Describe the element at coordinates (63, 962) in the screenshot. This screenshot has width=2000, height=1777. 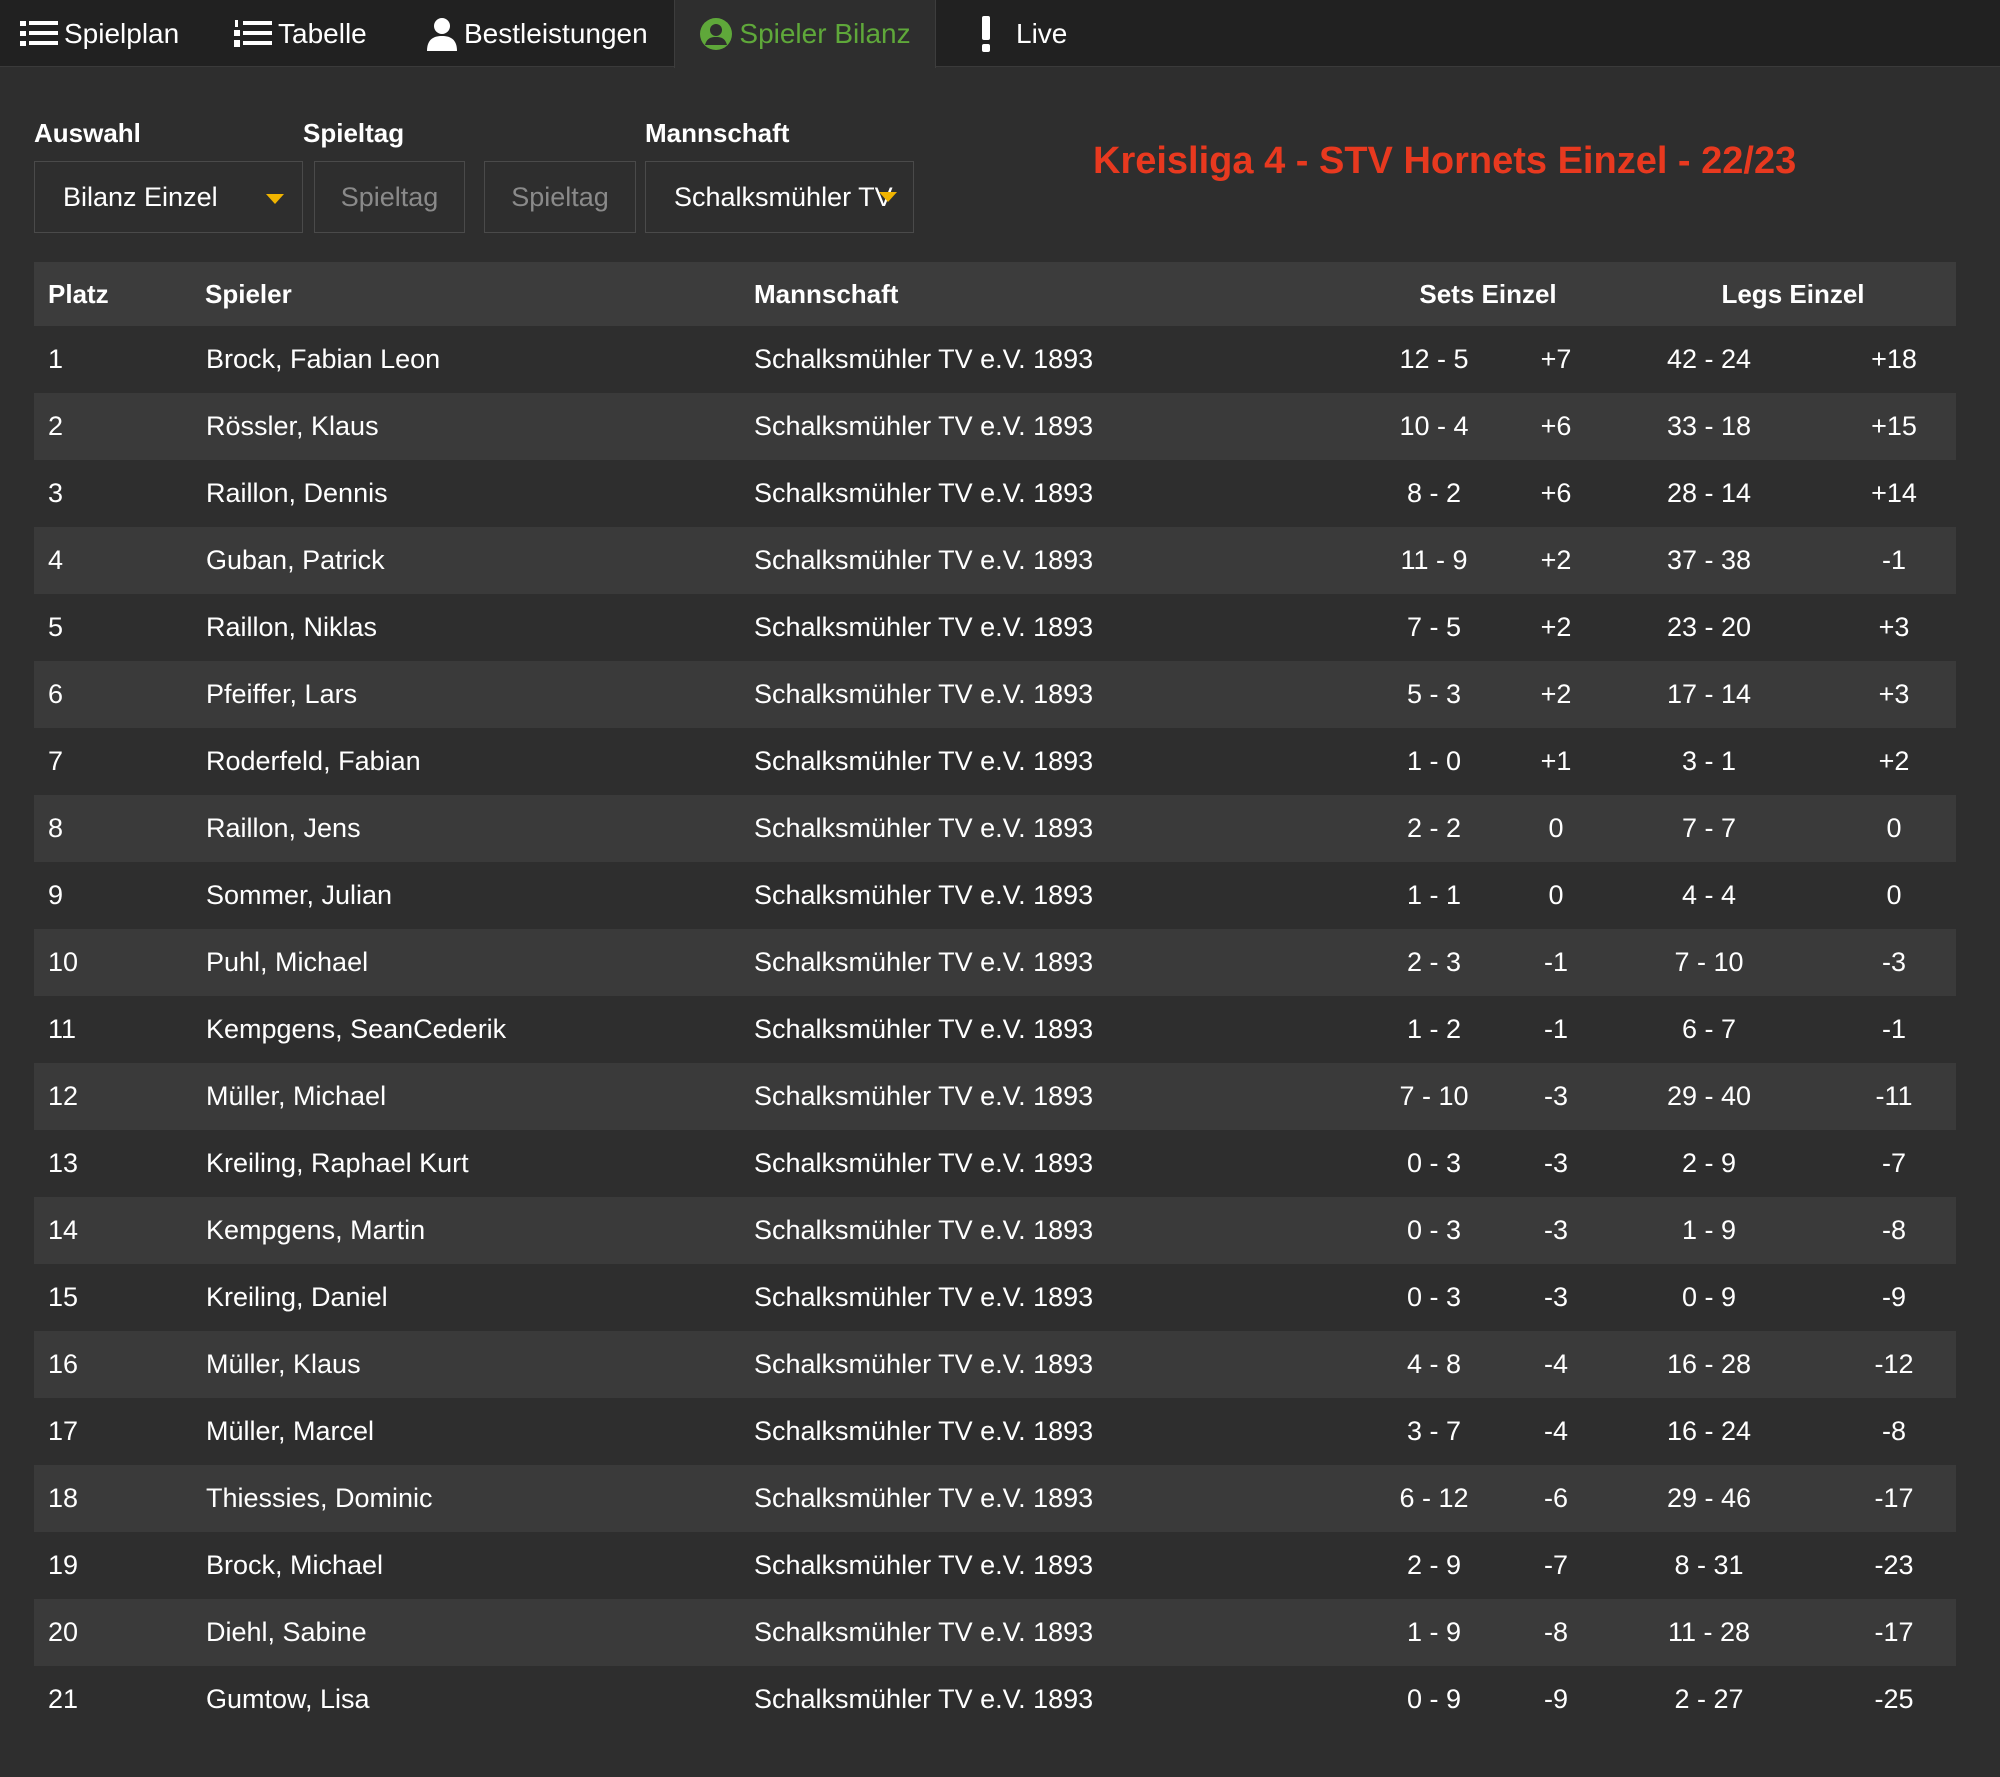
I see `cell-platz: 10` at that location.